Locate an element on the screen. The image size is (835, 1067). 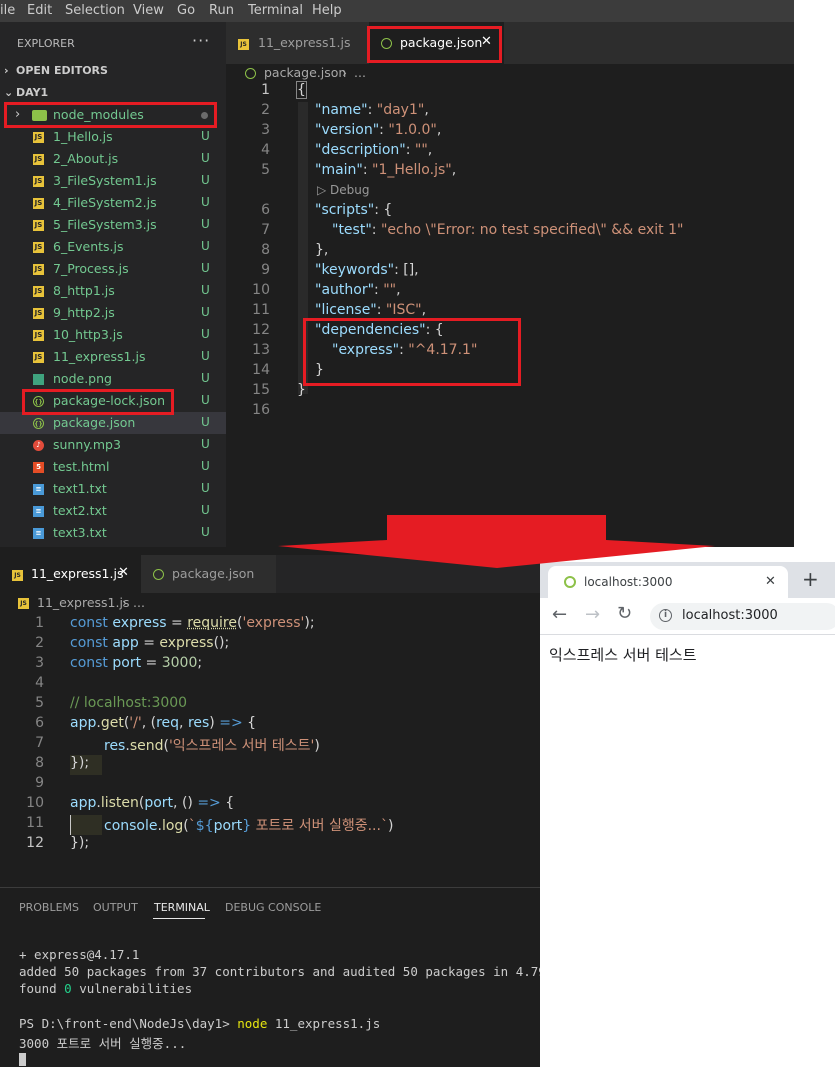
editor-tab-bar: JS 11_express1.js package.json ✕ is located at coordinates (510, 43).